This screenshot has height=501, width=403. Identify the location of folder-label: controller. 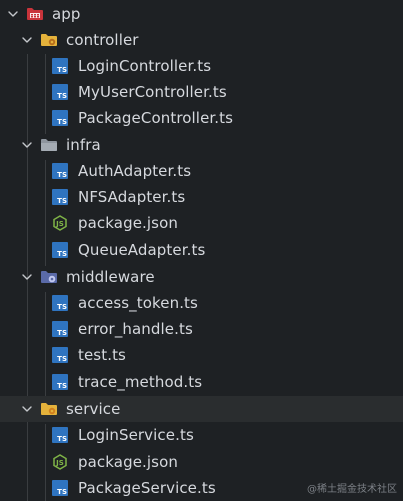
(102, 40).